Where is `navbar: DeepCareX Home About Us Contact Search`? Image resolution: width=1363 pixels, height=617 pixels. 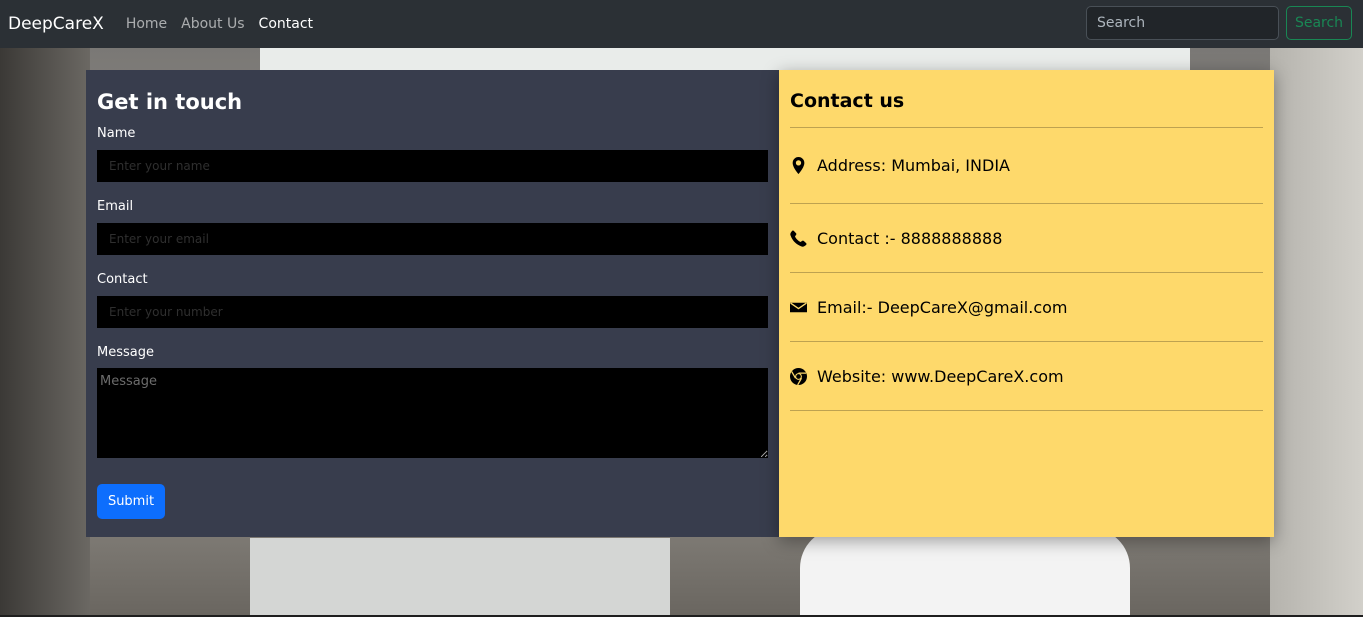
navbar: DeepCareX Home About Us Contact Search is located at coordinates (681, 24).